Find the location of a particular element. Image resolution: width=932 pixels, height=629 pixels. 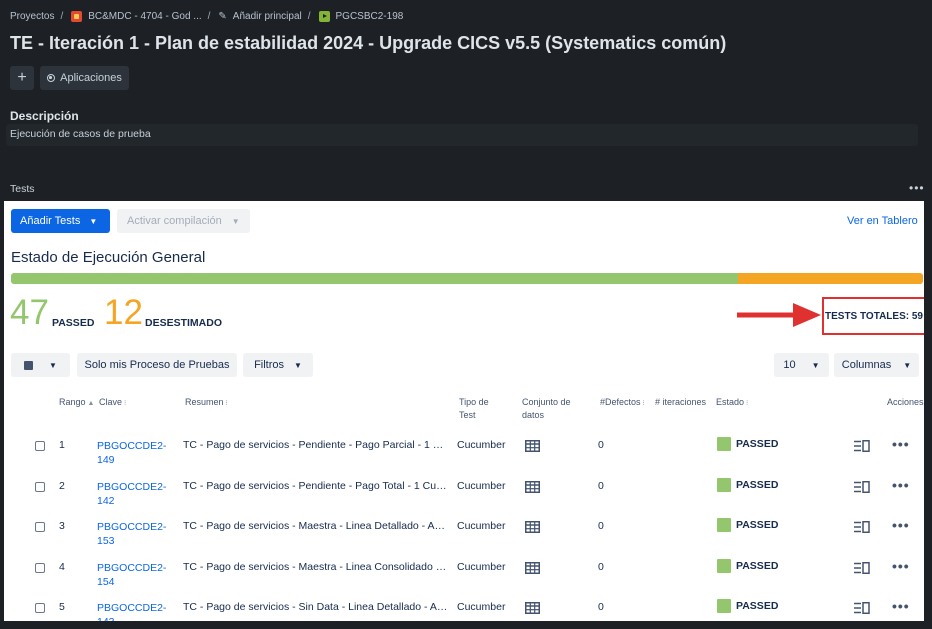

progress-passed-segment is located at coordinates (374, 278).